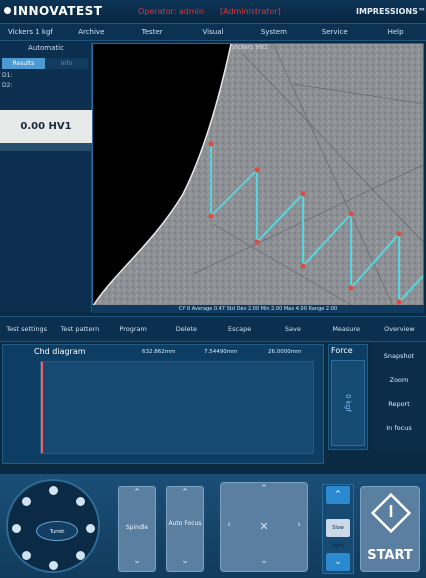 Image resolution: width=426 pixels, height=578 pixels. Describe the element at coordinates (342, 350) in the screenshot. I see `force-label: Force` at that location.